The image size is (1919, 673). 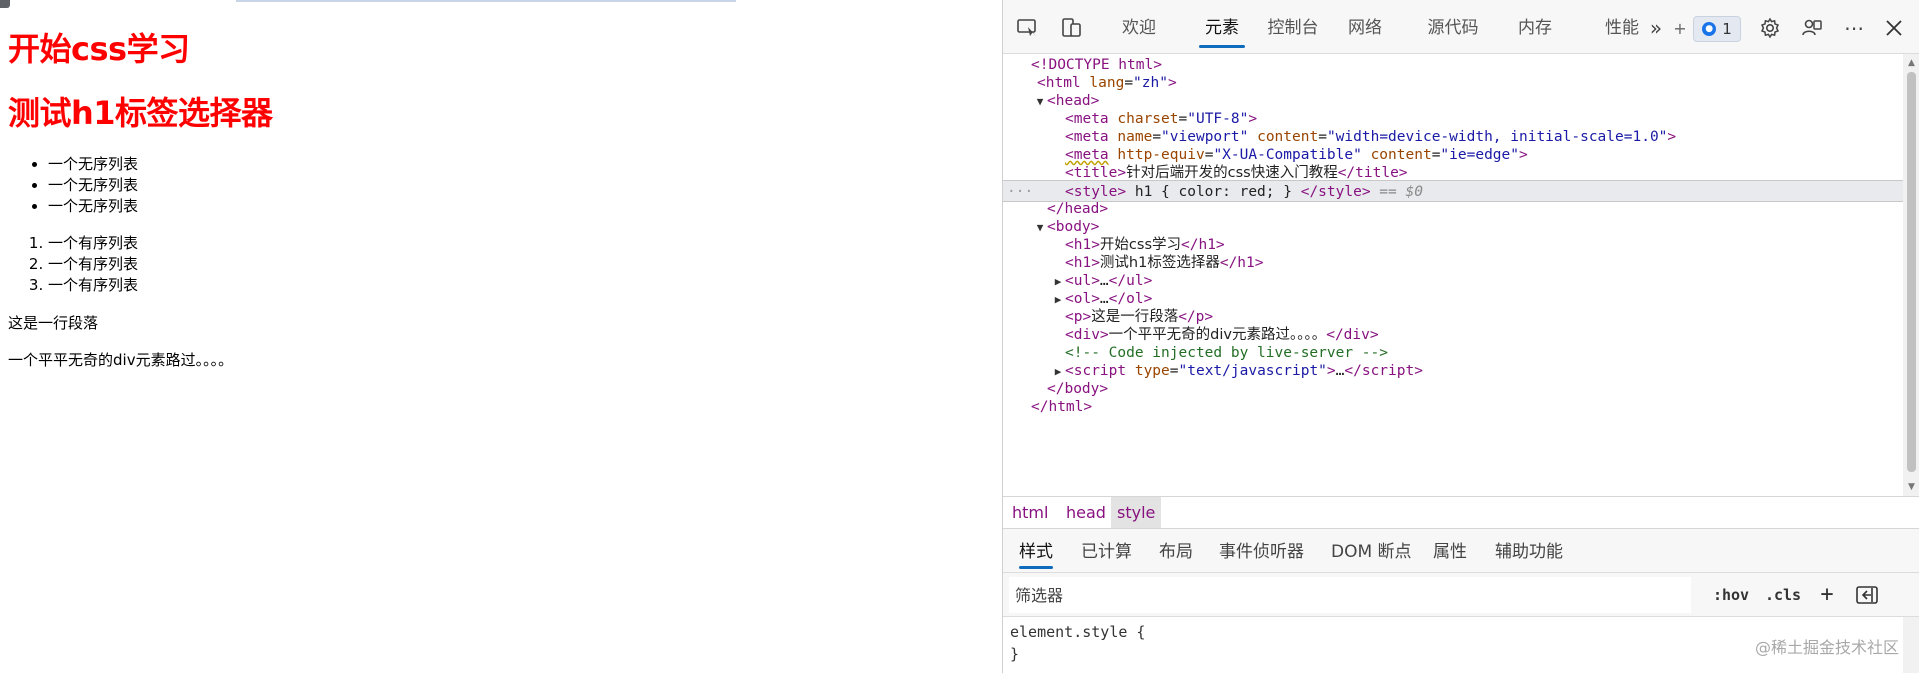 I want to click on issues-button: ● 1, so click(x=1717, y=29).